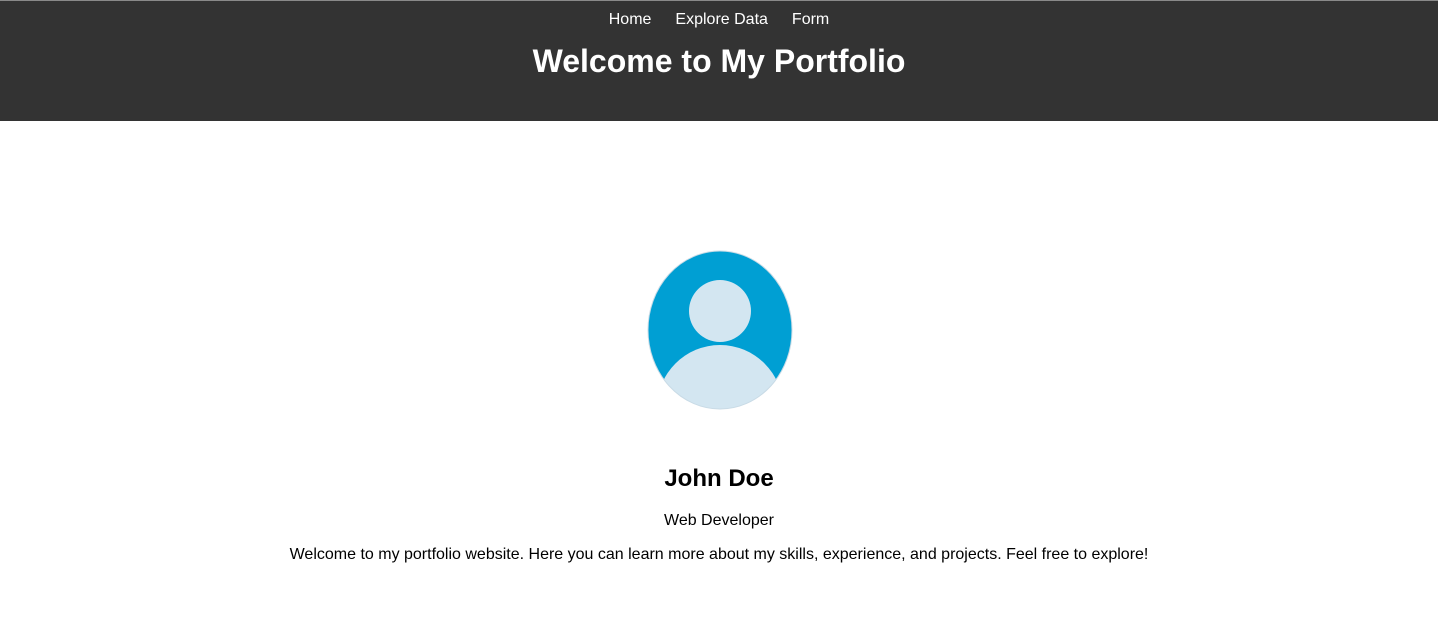  I want to click on main-nav: Home Explore Data Form, so click(719, 20).